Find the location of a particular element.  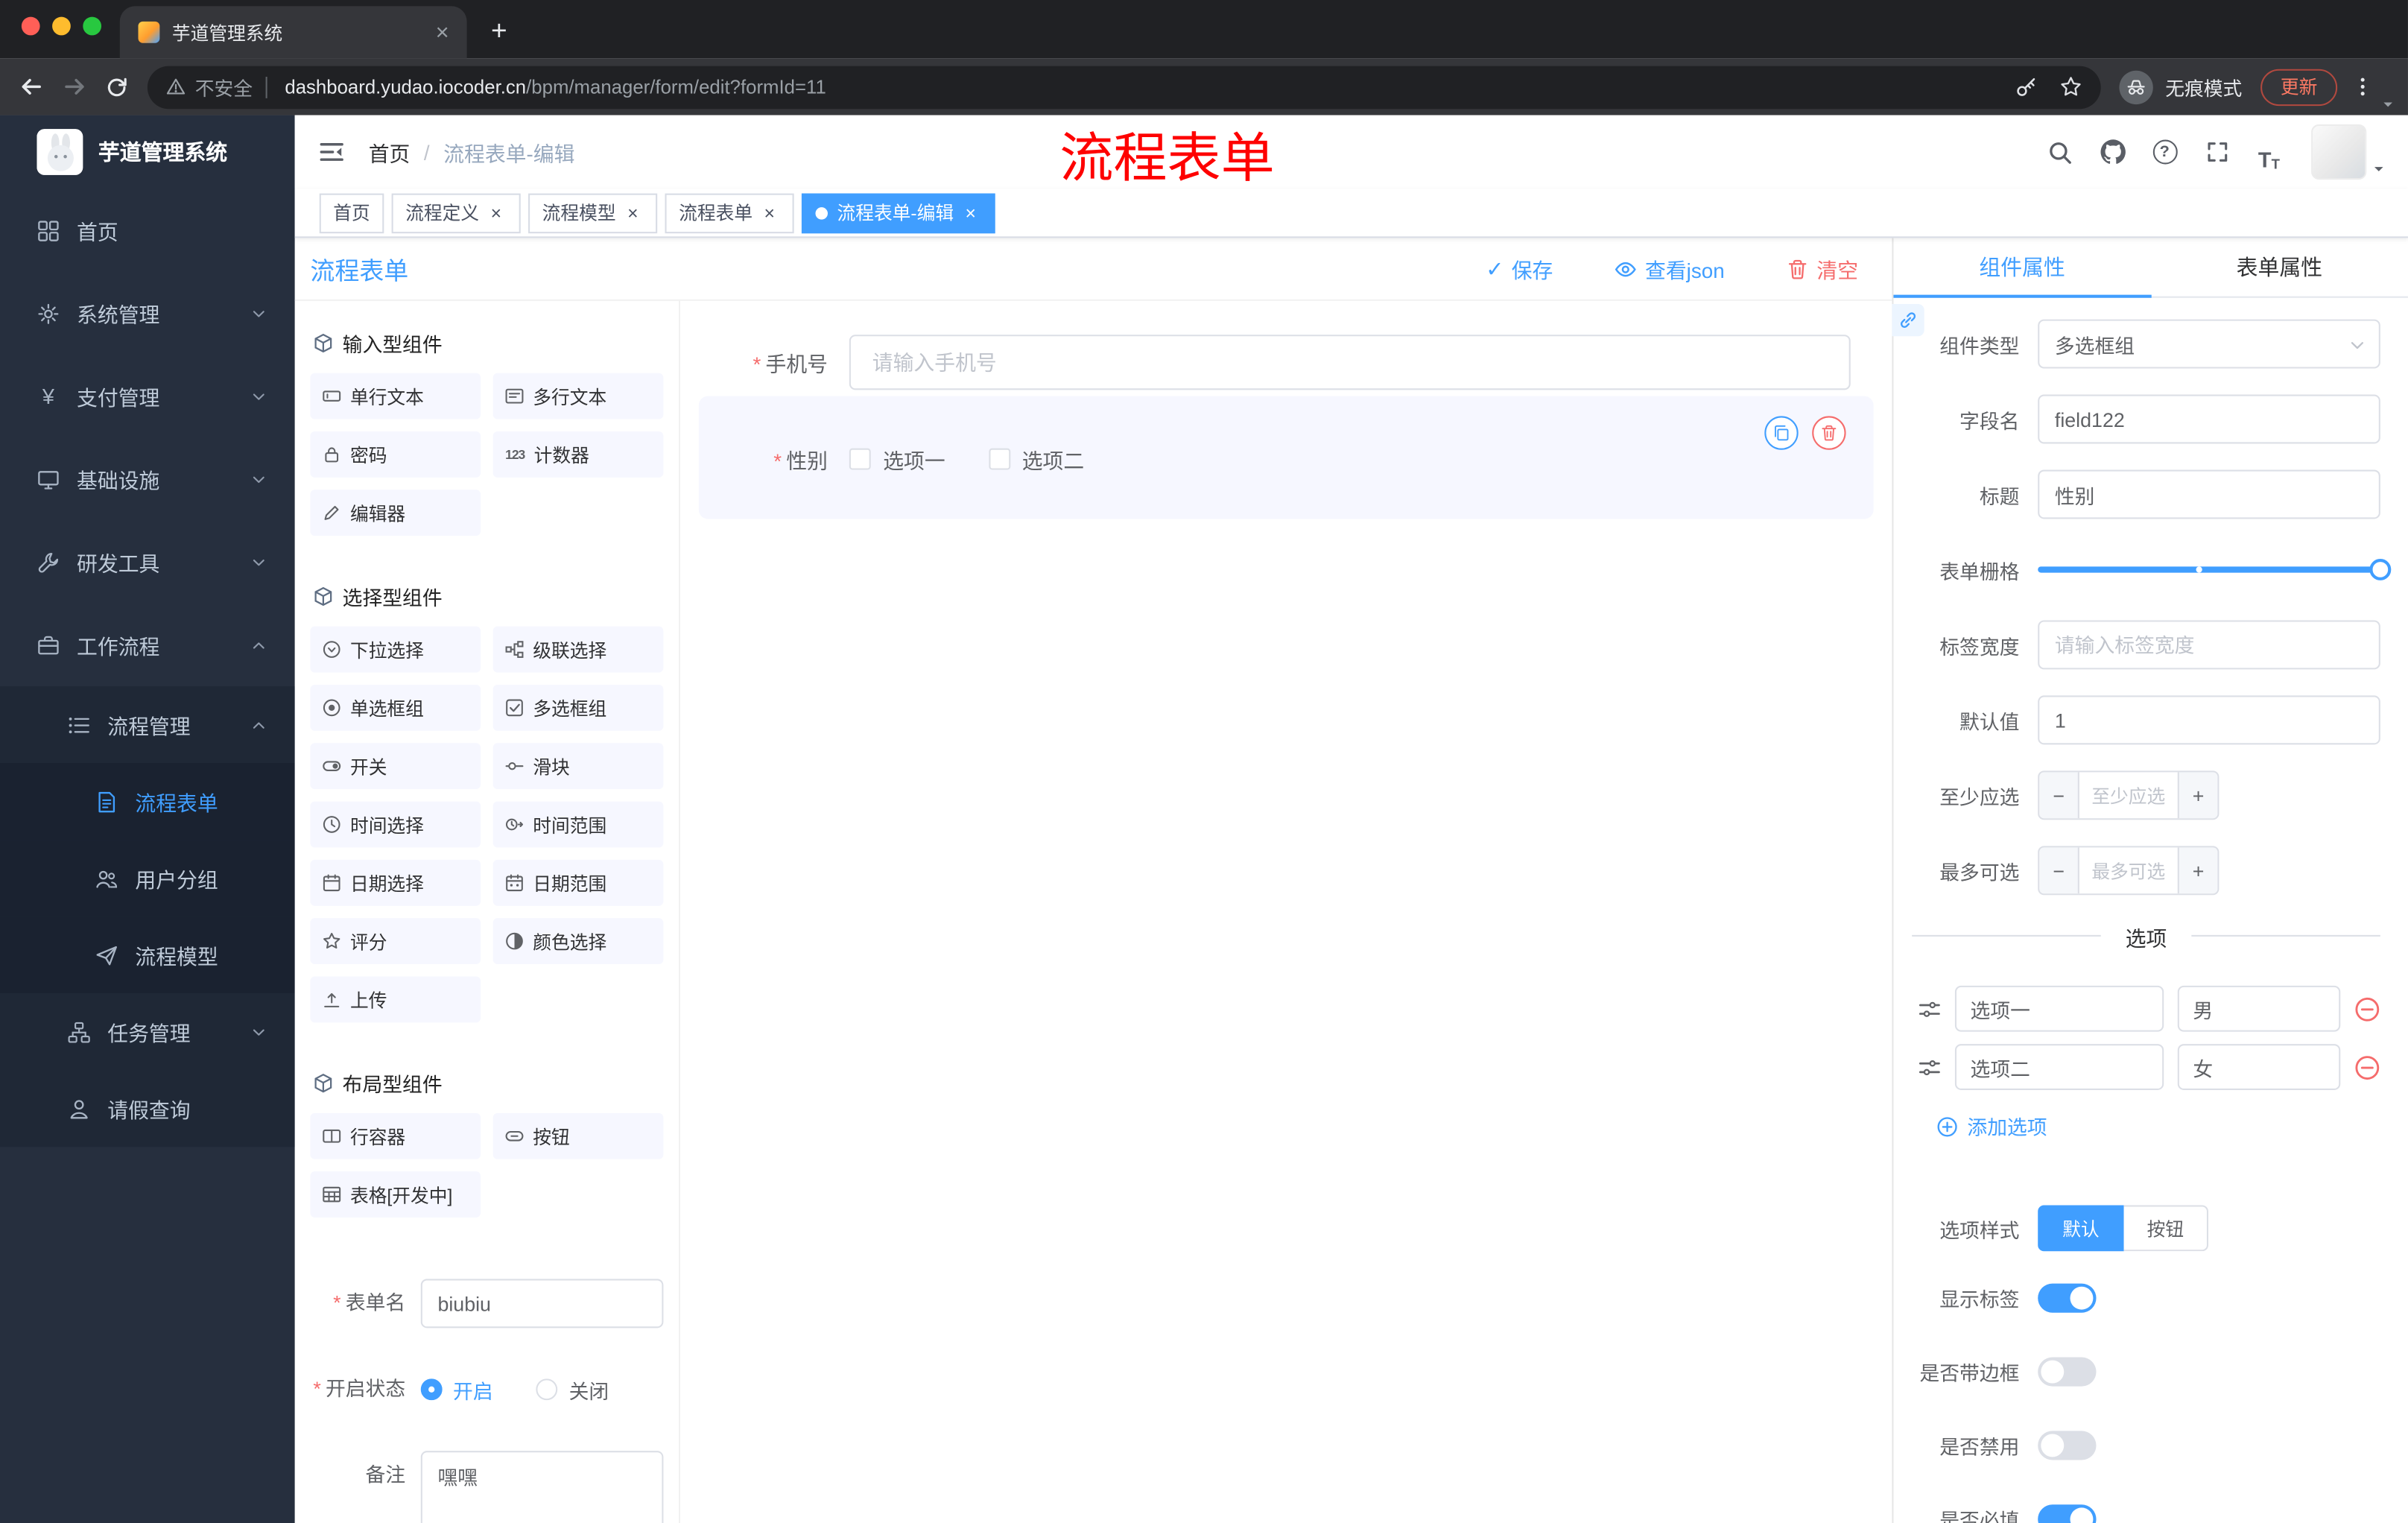

link-icon is located at coordinates (1908, 320).